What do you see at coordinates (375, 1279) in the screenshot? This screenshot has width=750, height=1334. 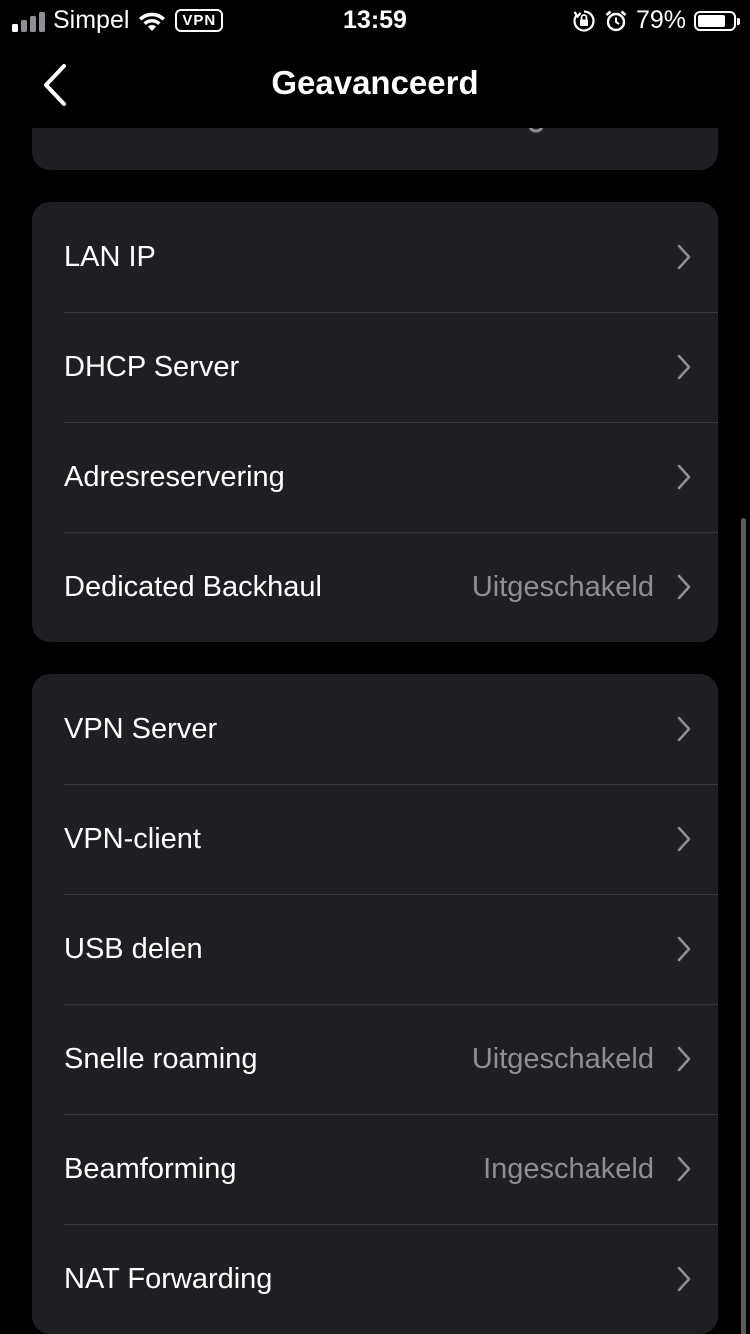 I see `settings-row-nat-forwarding: NAT Forwarding` at bounding box center [375, 1279].